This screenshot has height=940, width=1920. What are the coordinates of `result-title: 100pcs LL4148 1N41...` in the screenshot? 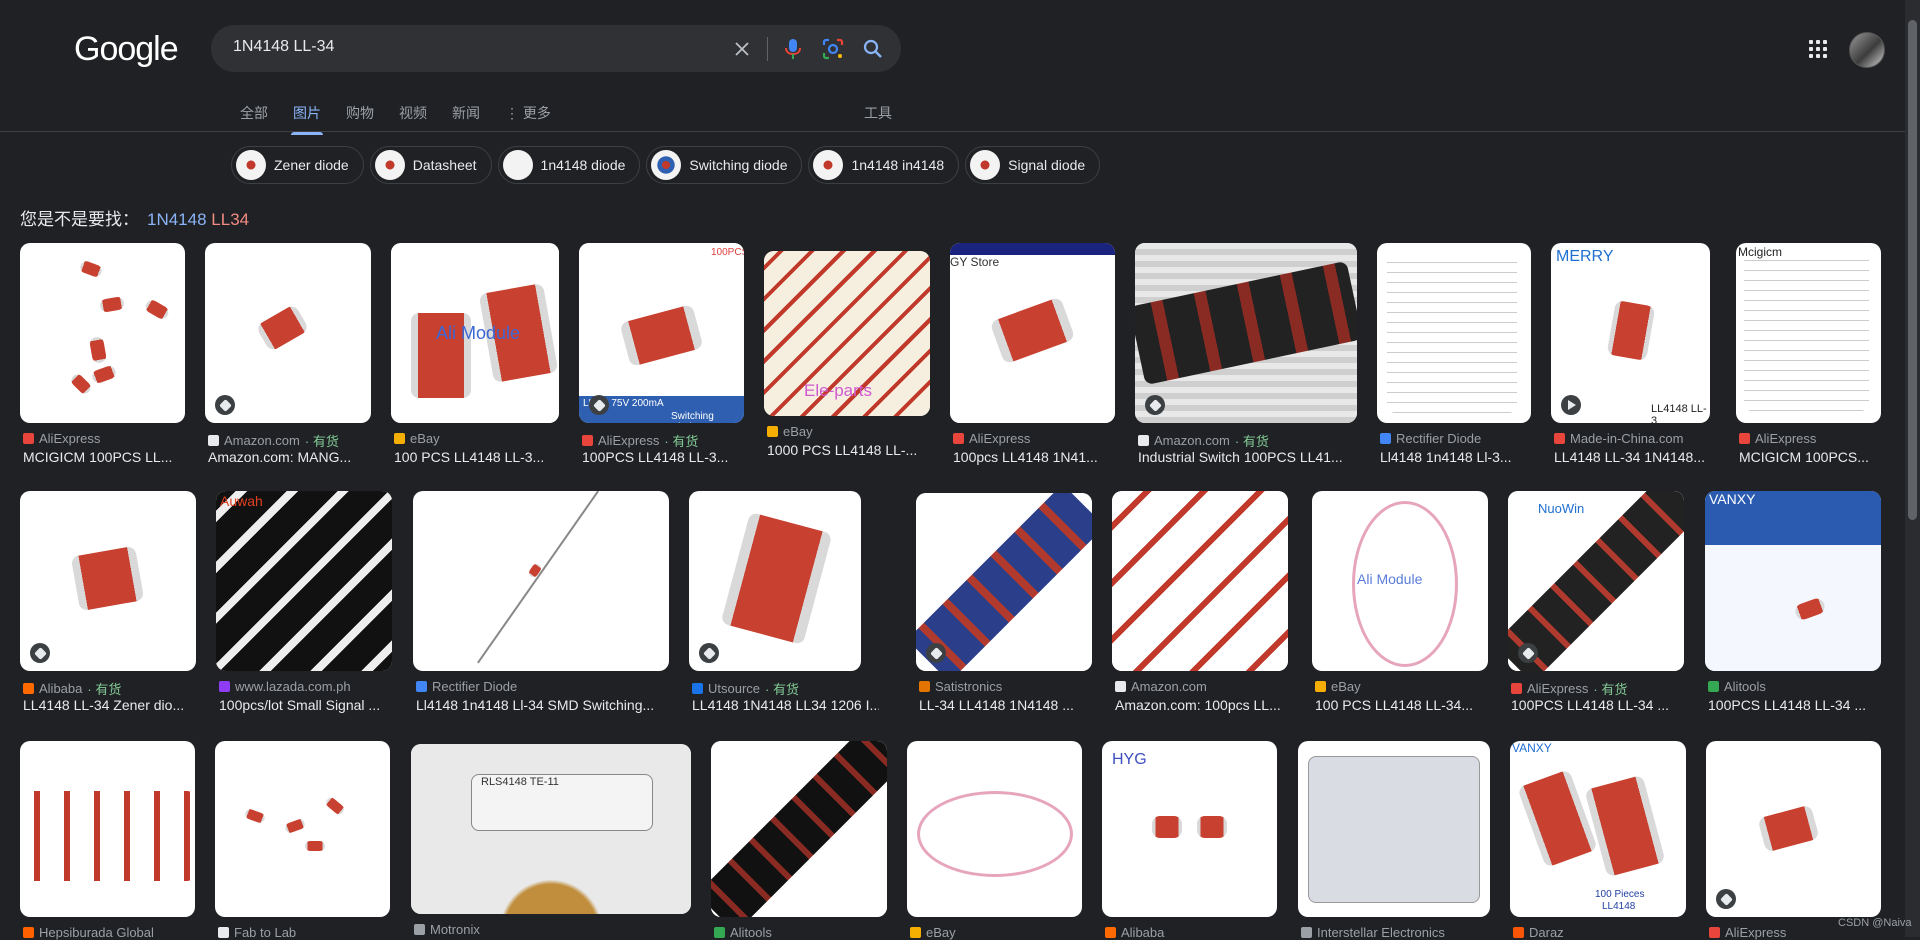 It's located at (1025, 457).